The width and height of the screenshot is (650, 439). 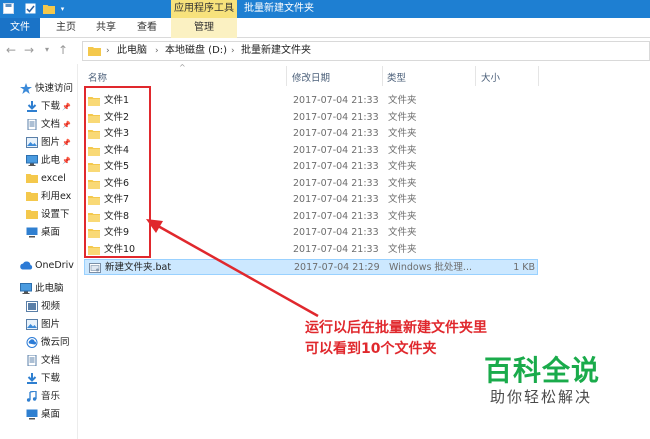 I want to click on file-name: 新建文件夹.bat, so click(x=138, y=267).